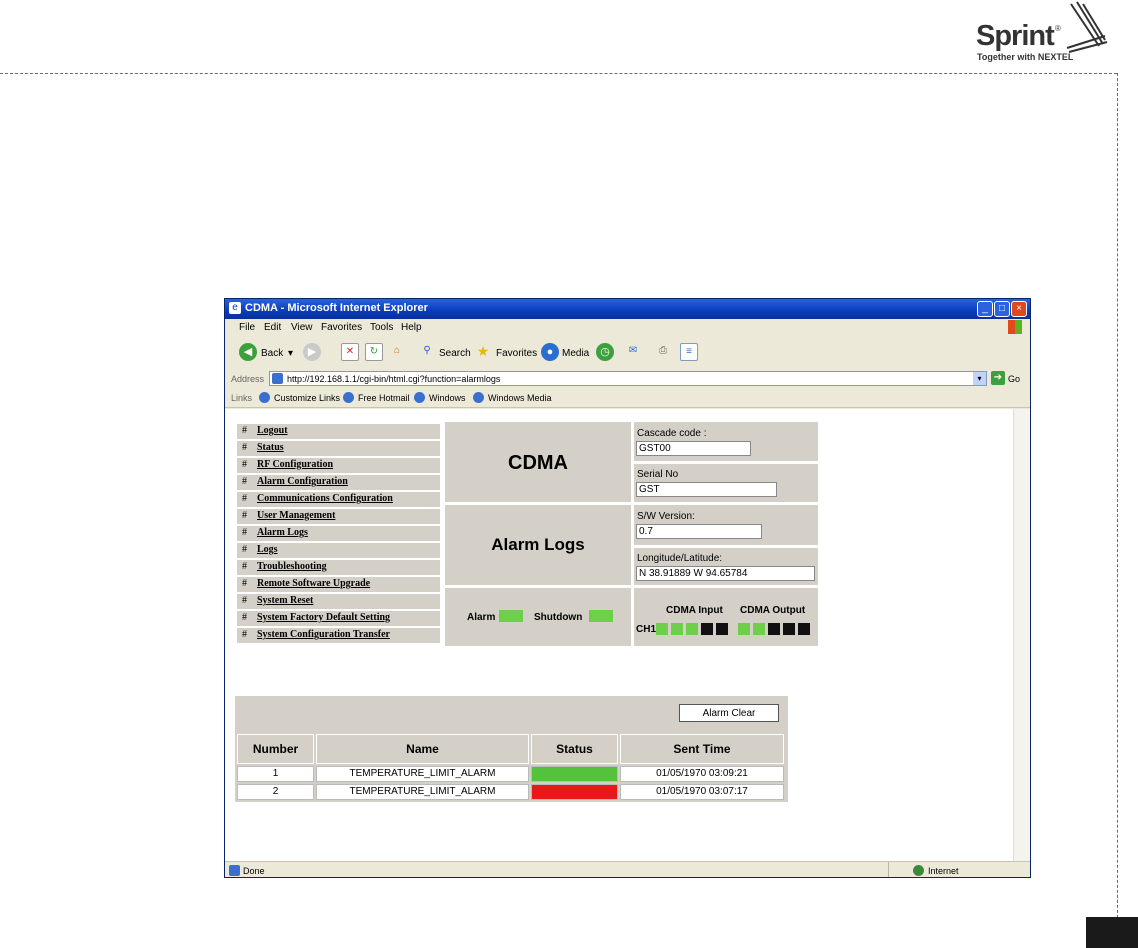 Image resolution: width=1138 pixels, height=948 pixels. I want to click on refresh-icon: ↻, so click(374, 352).